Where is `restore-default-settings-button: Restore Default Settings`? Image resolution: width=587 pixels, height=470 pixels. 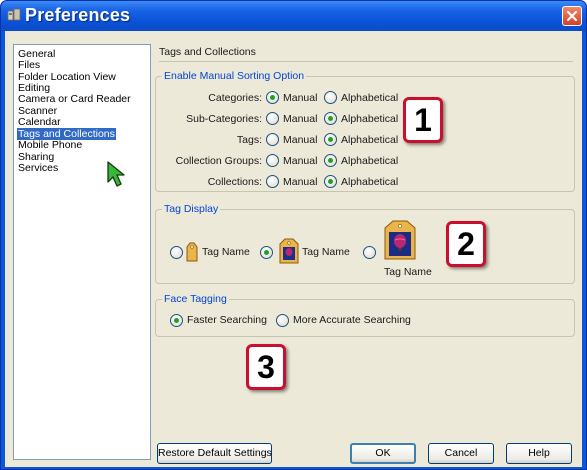 restore-default-settings-button: Restore Default Settings is located at coordinates (214, 453).